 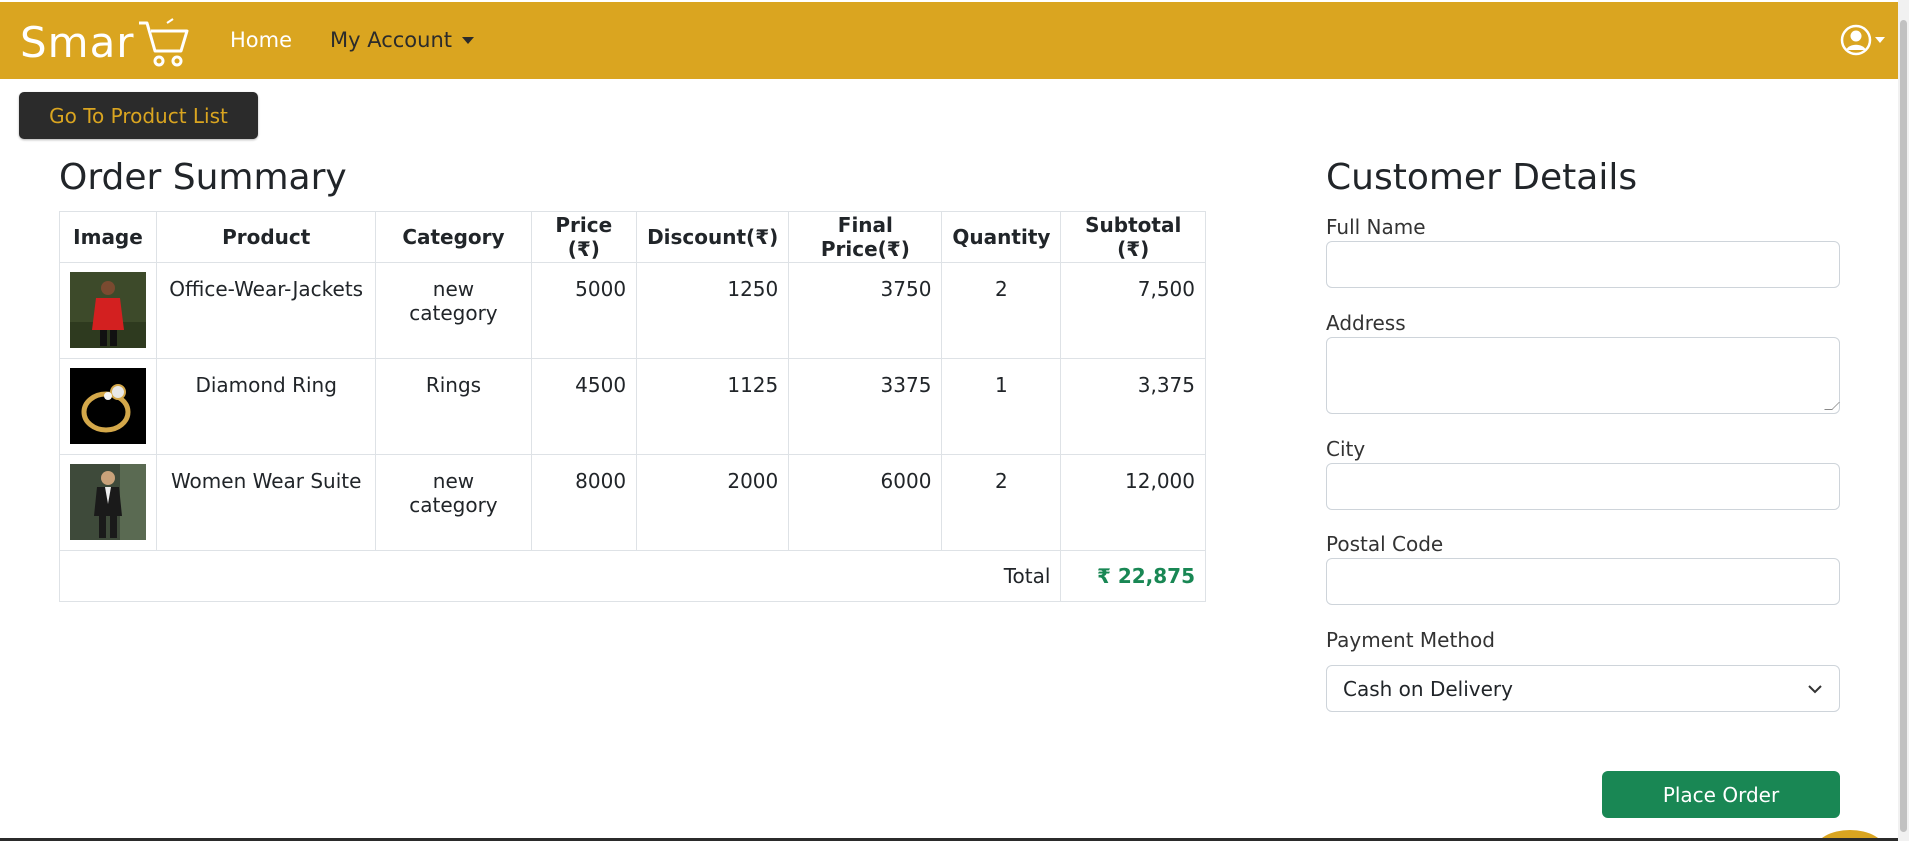 What do you see at coordinates (1721, 794) in the screenshot?
I see `place-order-button: Place Order` at bounding box center [1721, 794].